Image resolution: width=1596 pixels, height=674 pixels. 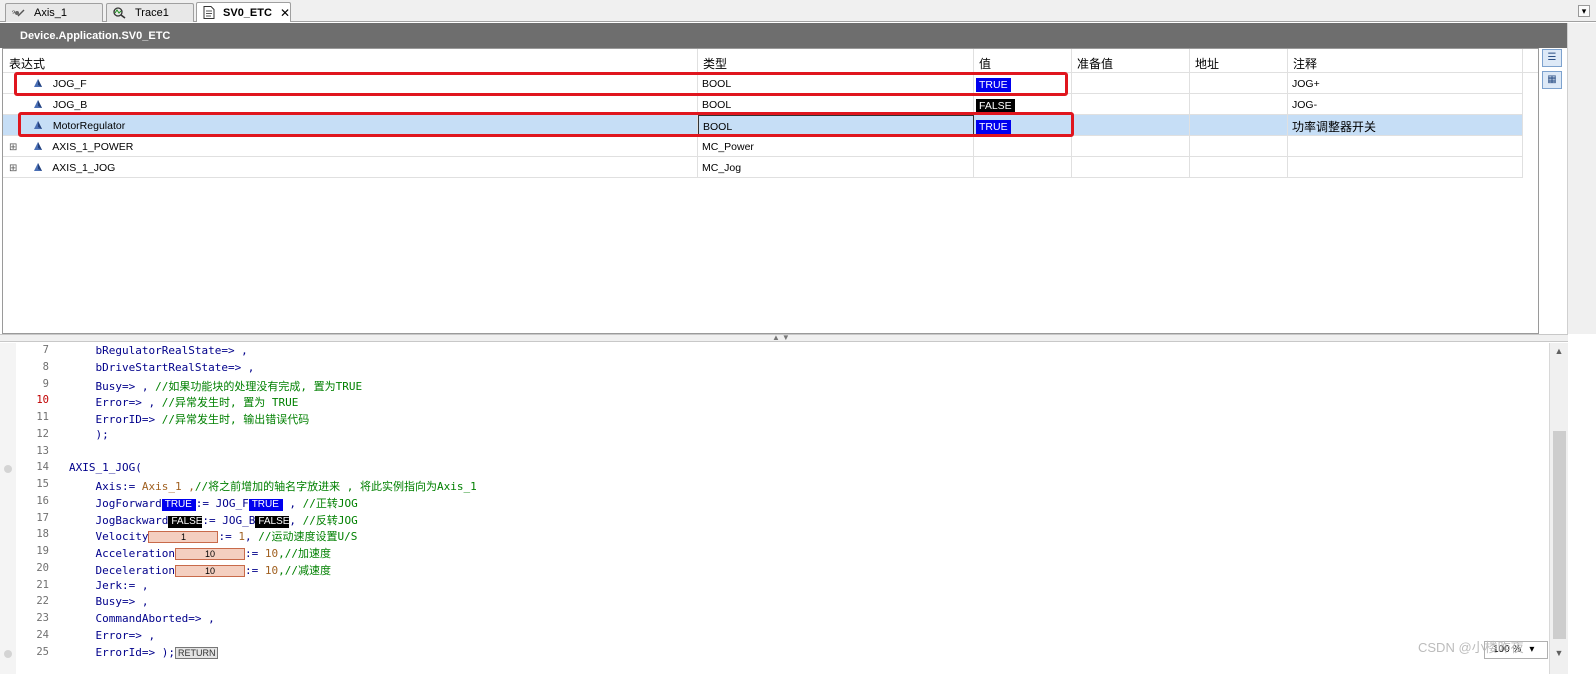 I want to click on watch-path-bar: Device.Application.SV0_ETC, so click(x=784, y=35).